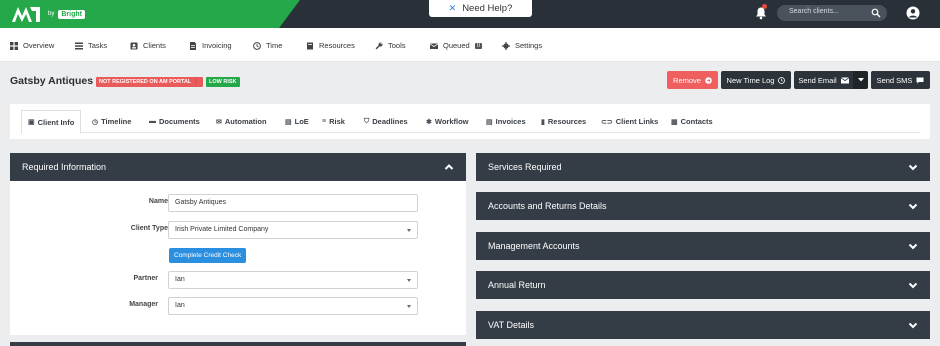 The image size is (940, 346). Describe the element at coordinates (703, 246) in the screenshot. I see `management-accounts-panel: Management Accounts` at that location.